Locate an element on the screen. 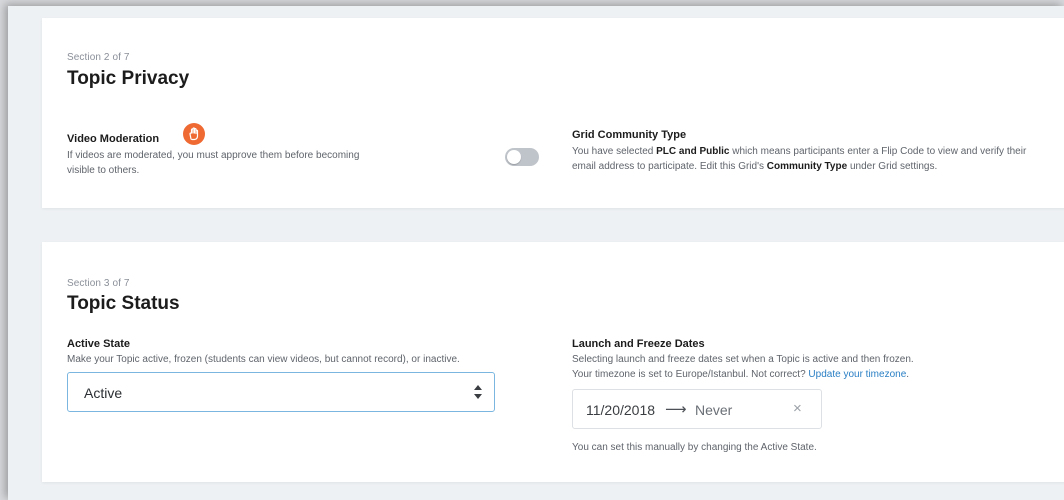 This screenshot has height=500, width=1064. video-moderation-toggle is located at coordinates (522, 157).